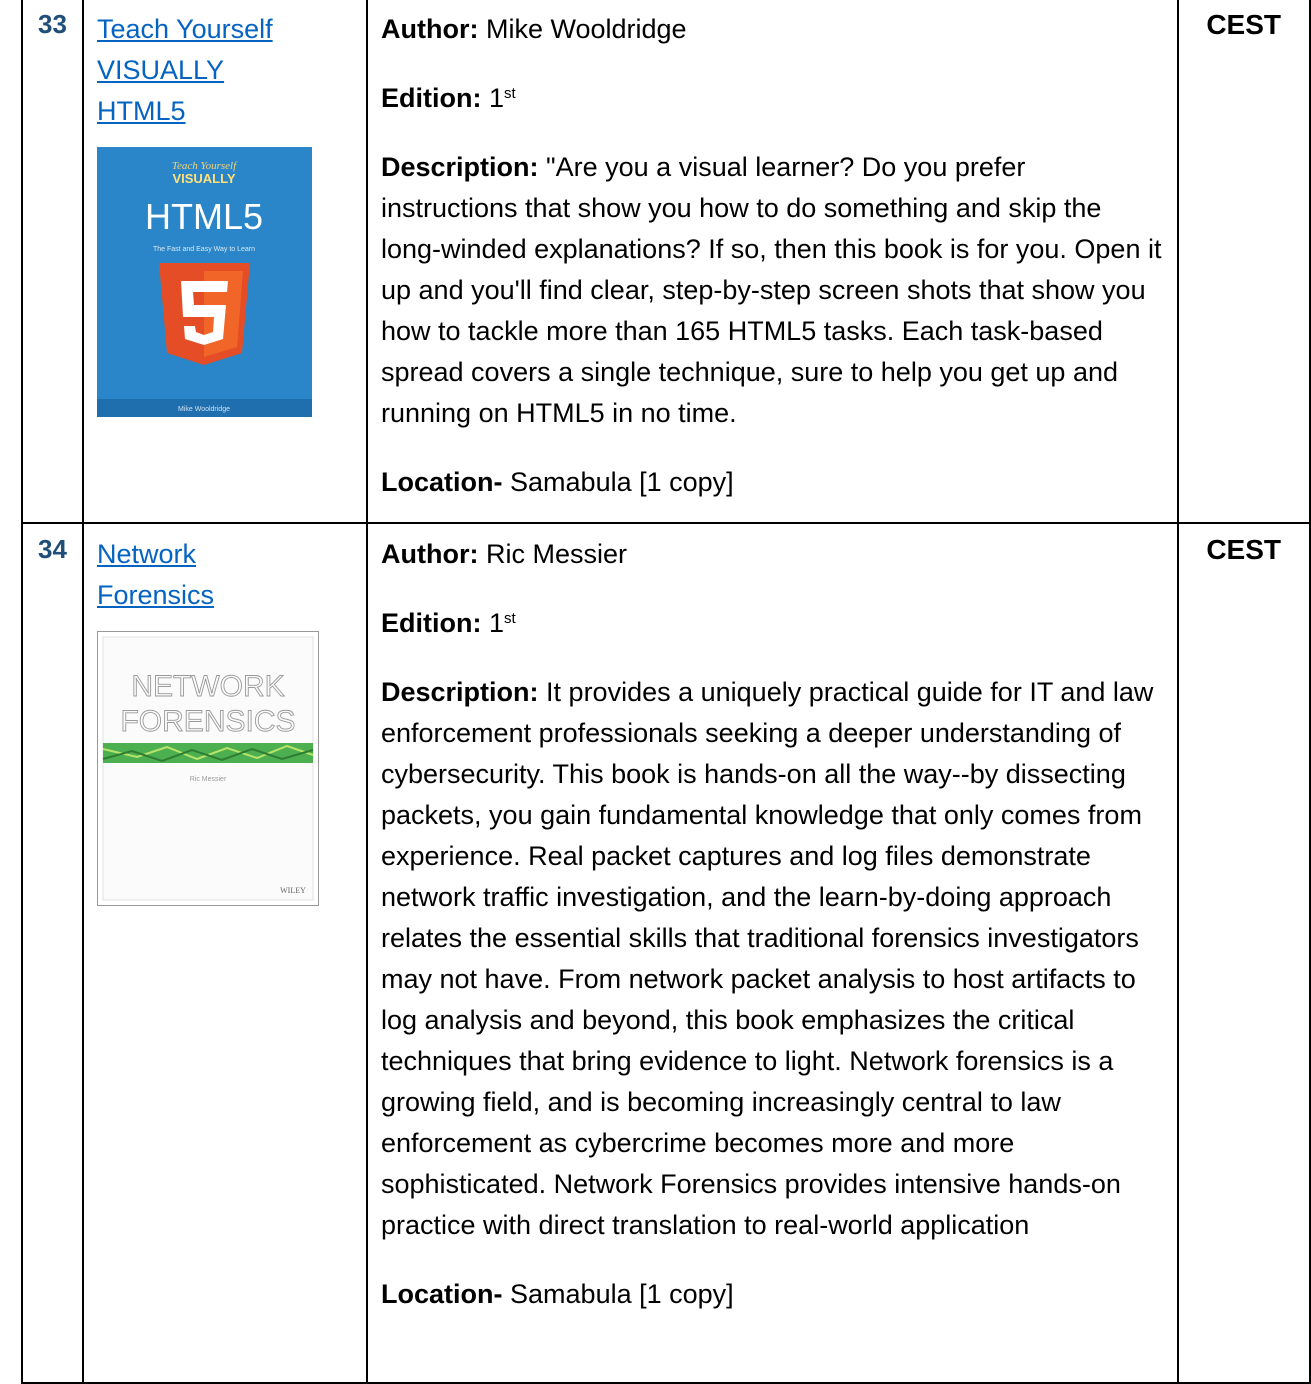 Image resolution: width=1311 pixels, height=1384 pixels. I want to click on svg-text: The Fast and Easy Way to Learn, so click(204, 249).